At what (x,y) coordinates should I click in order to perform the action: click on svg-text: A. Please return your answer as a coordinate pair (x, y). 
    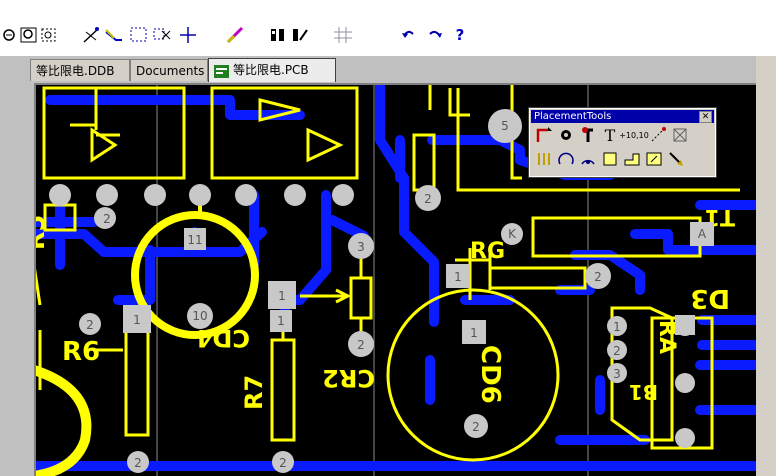
    Looking at the image, I should click on (702, 234).